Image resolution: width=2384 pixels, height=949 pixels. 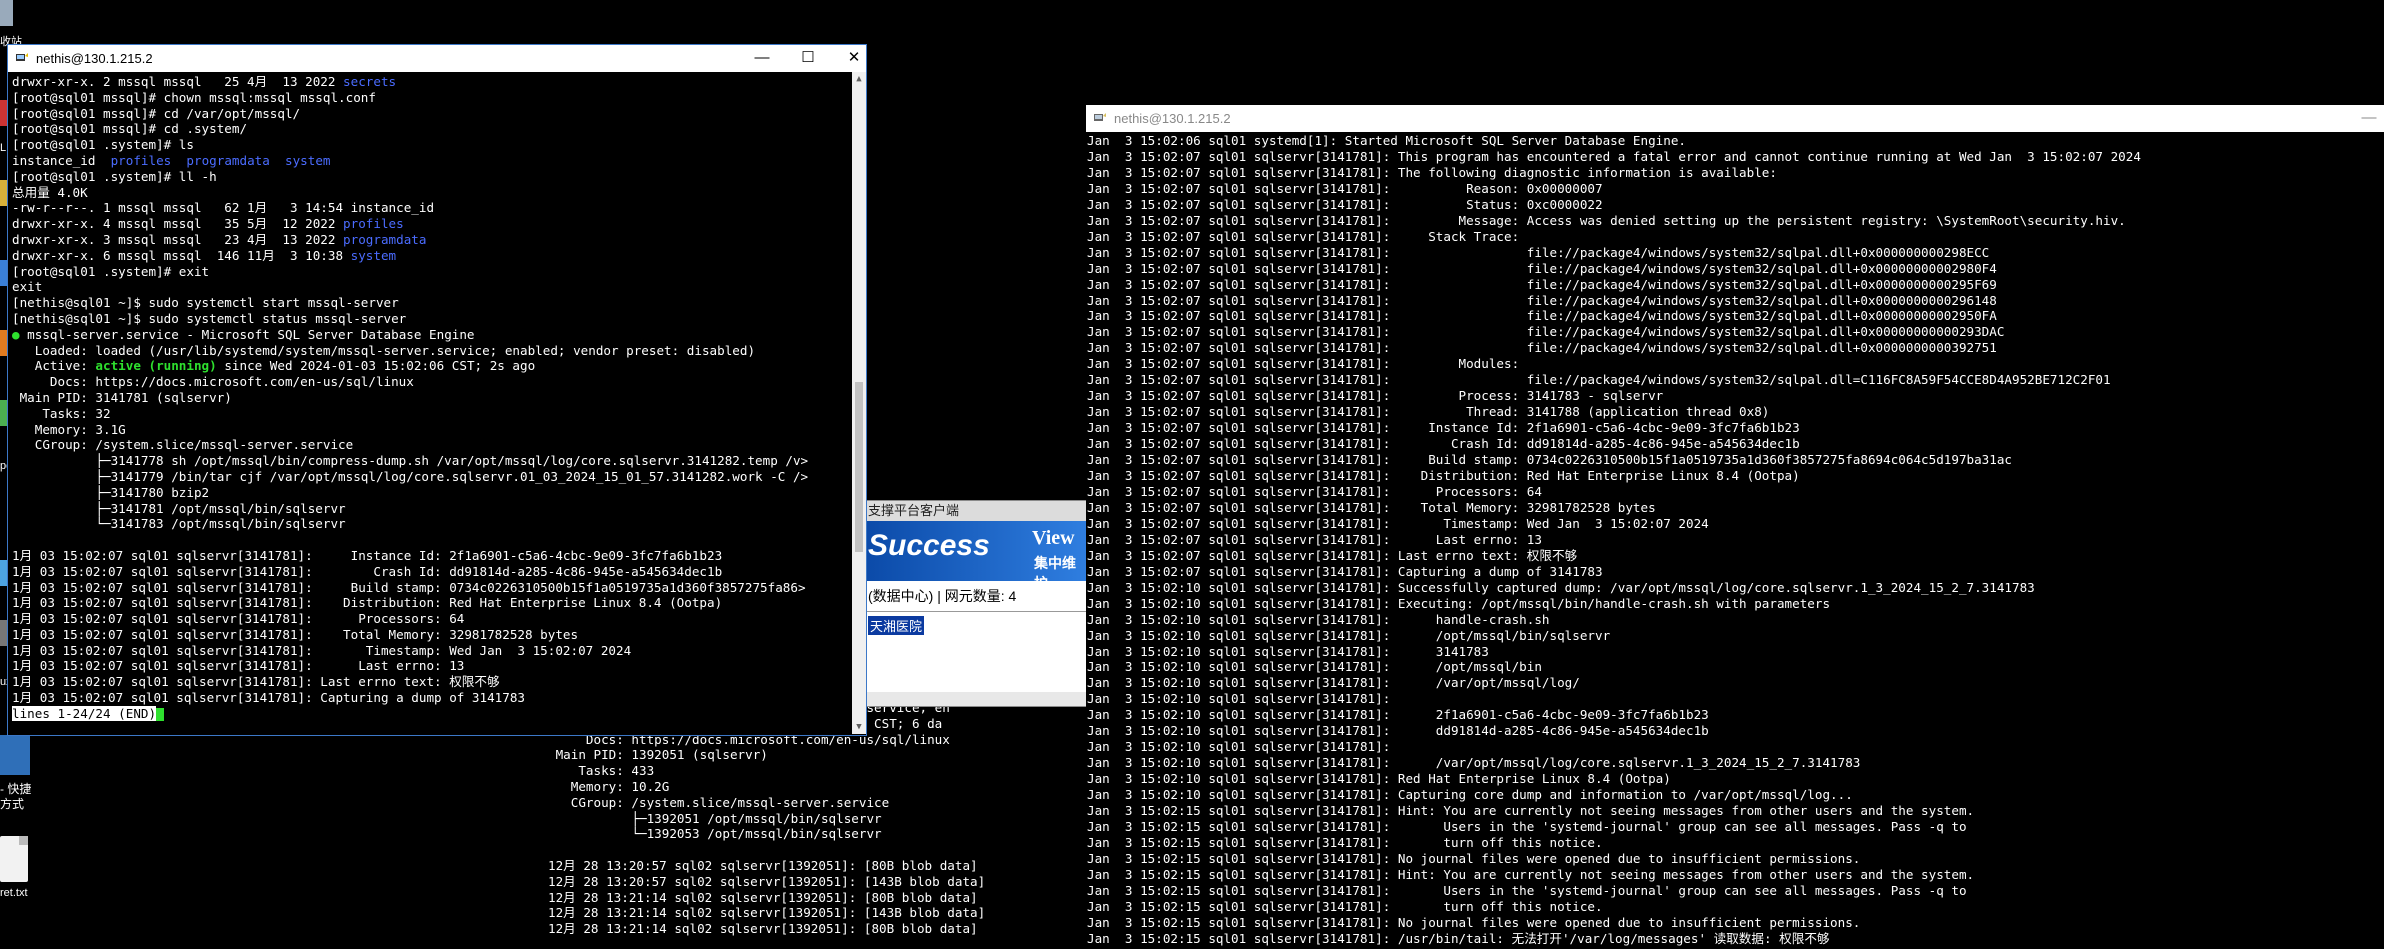 What do you see at coordinates (431, 287) in the screenshot?
I see `terminal-line: exit` at bounding box center [431, 287].